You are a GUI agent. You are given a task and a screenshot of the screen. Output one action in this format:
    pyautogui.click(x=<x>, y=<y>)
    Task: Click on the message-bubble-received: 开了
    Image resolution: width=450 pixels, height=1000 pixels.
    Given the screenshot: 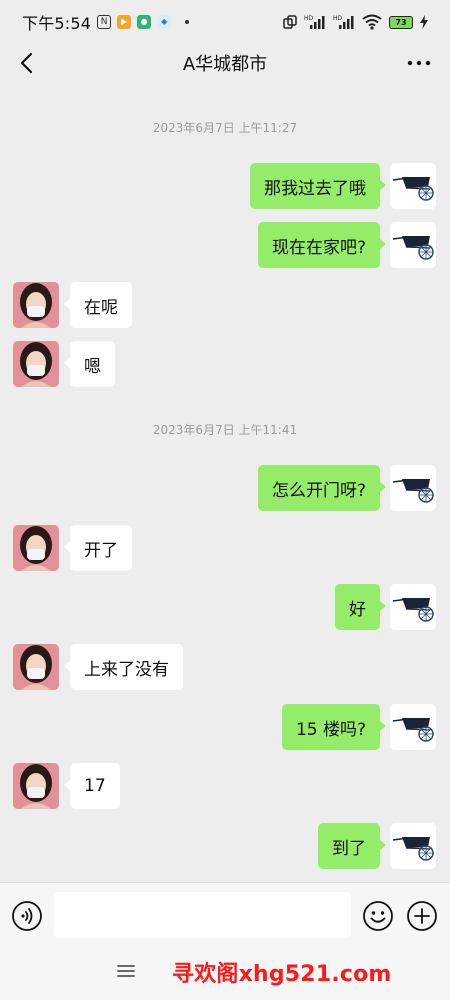 What is the action you would take?
    pyautogui.click(x=98, y=548)
    